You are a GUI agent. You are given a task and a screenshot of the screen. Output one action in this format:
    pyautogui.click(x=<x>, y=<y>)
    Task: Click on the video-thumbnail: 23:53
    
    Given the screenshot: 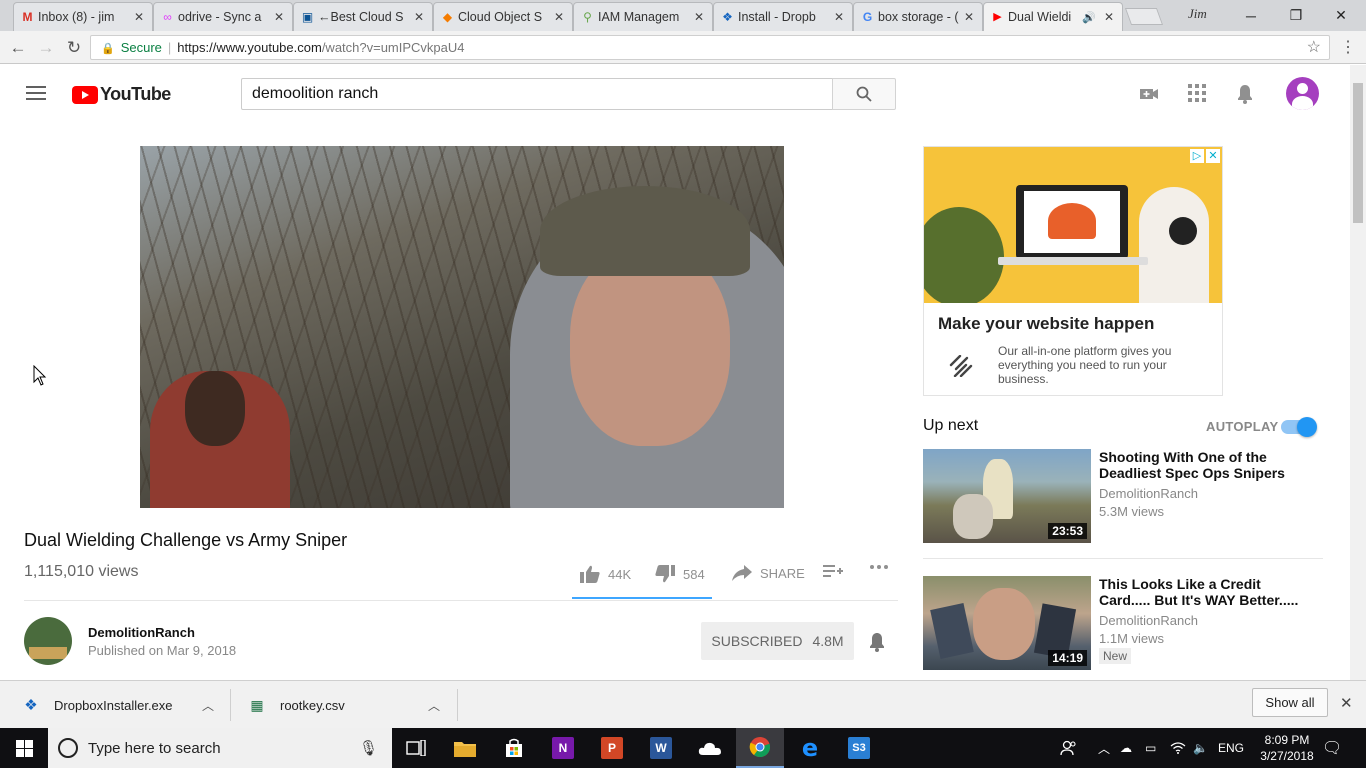 What is the action you would take?
    pyautogui.click(x=1007, y=496)
    